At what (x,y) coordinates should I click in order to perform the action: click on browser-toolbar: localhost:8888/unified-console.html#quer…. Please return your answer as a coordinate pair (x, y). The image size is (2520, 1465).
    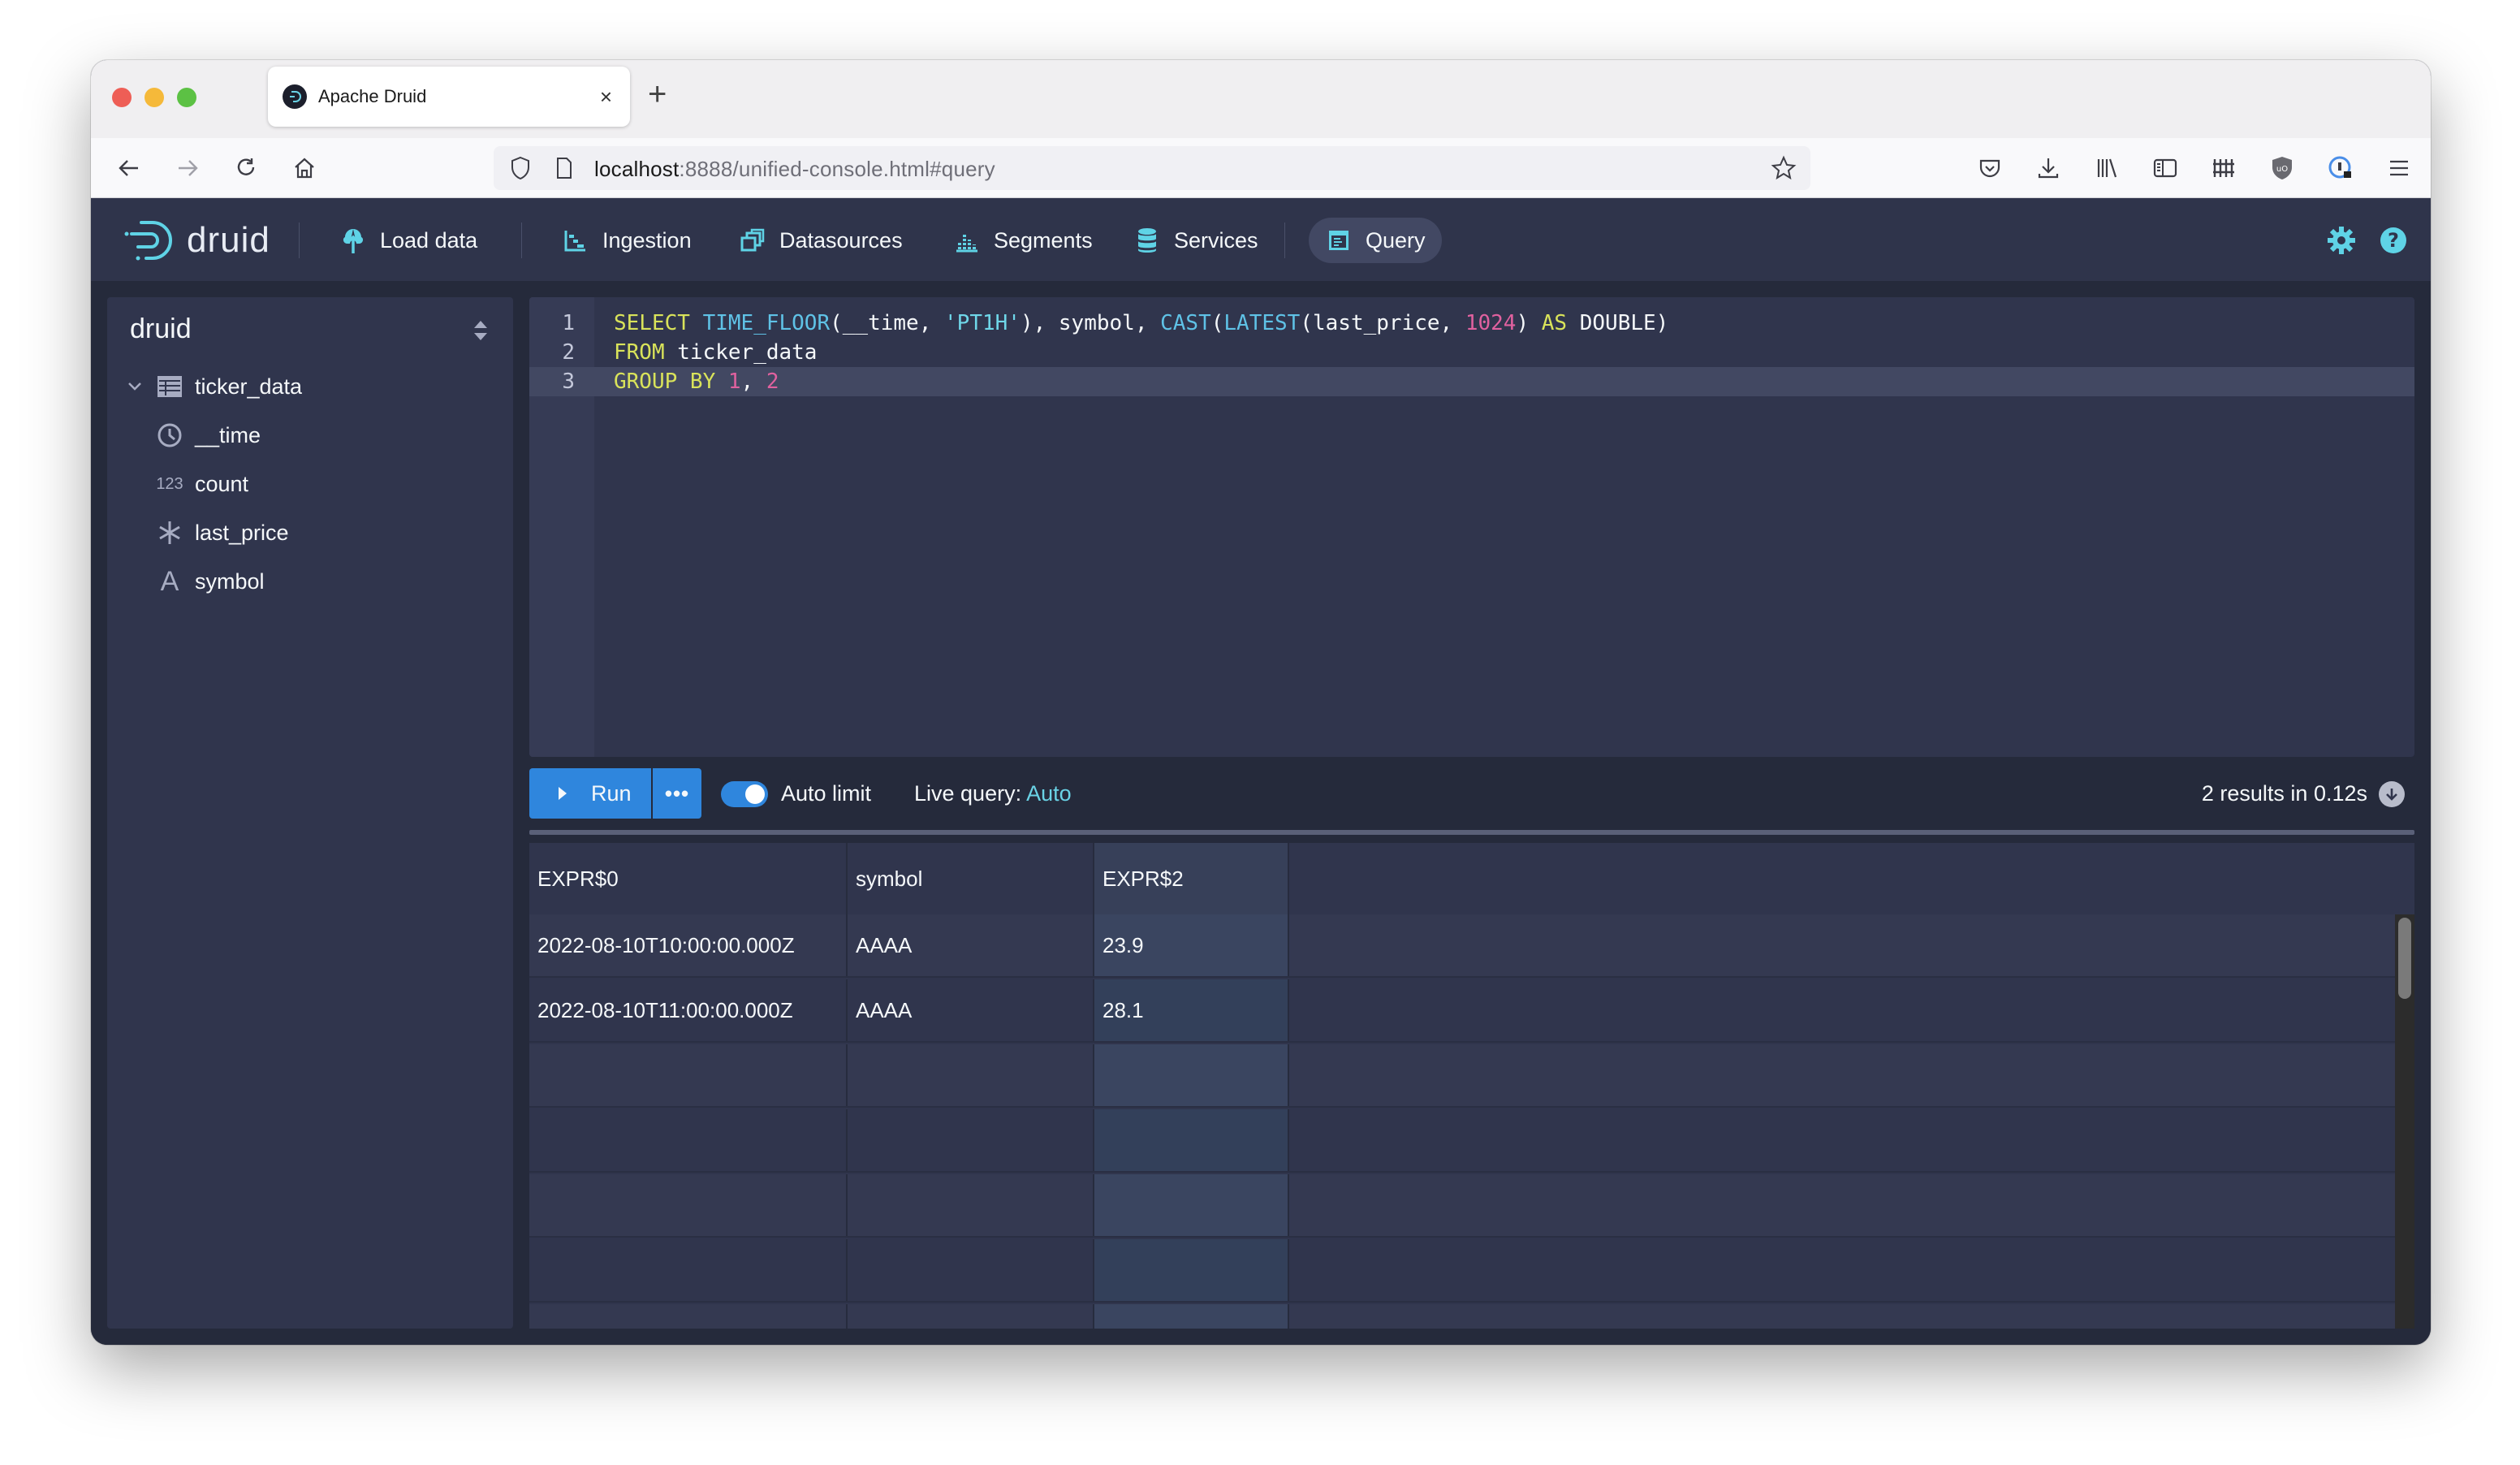
    Looking at the image, I should click on (1261, 168).